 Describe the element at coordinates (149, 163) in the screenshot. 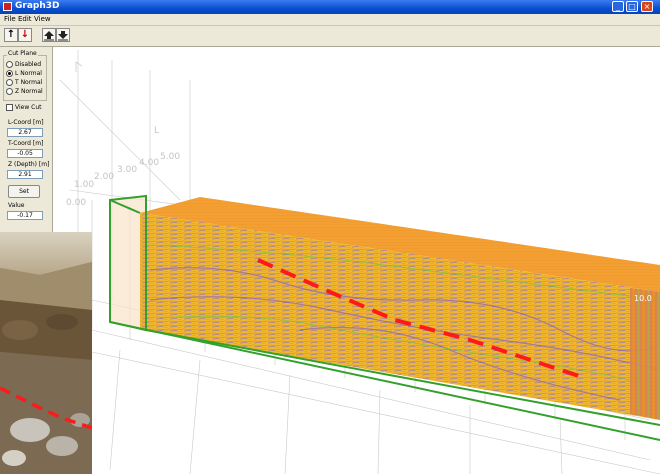

I see `tick-label-4: 4.00` at that location.